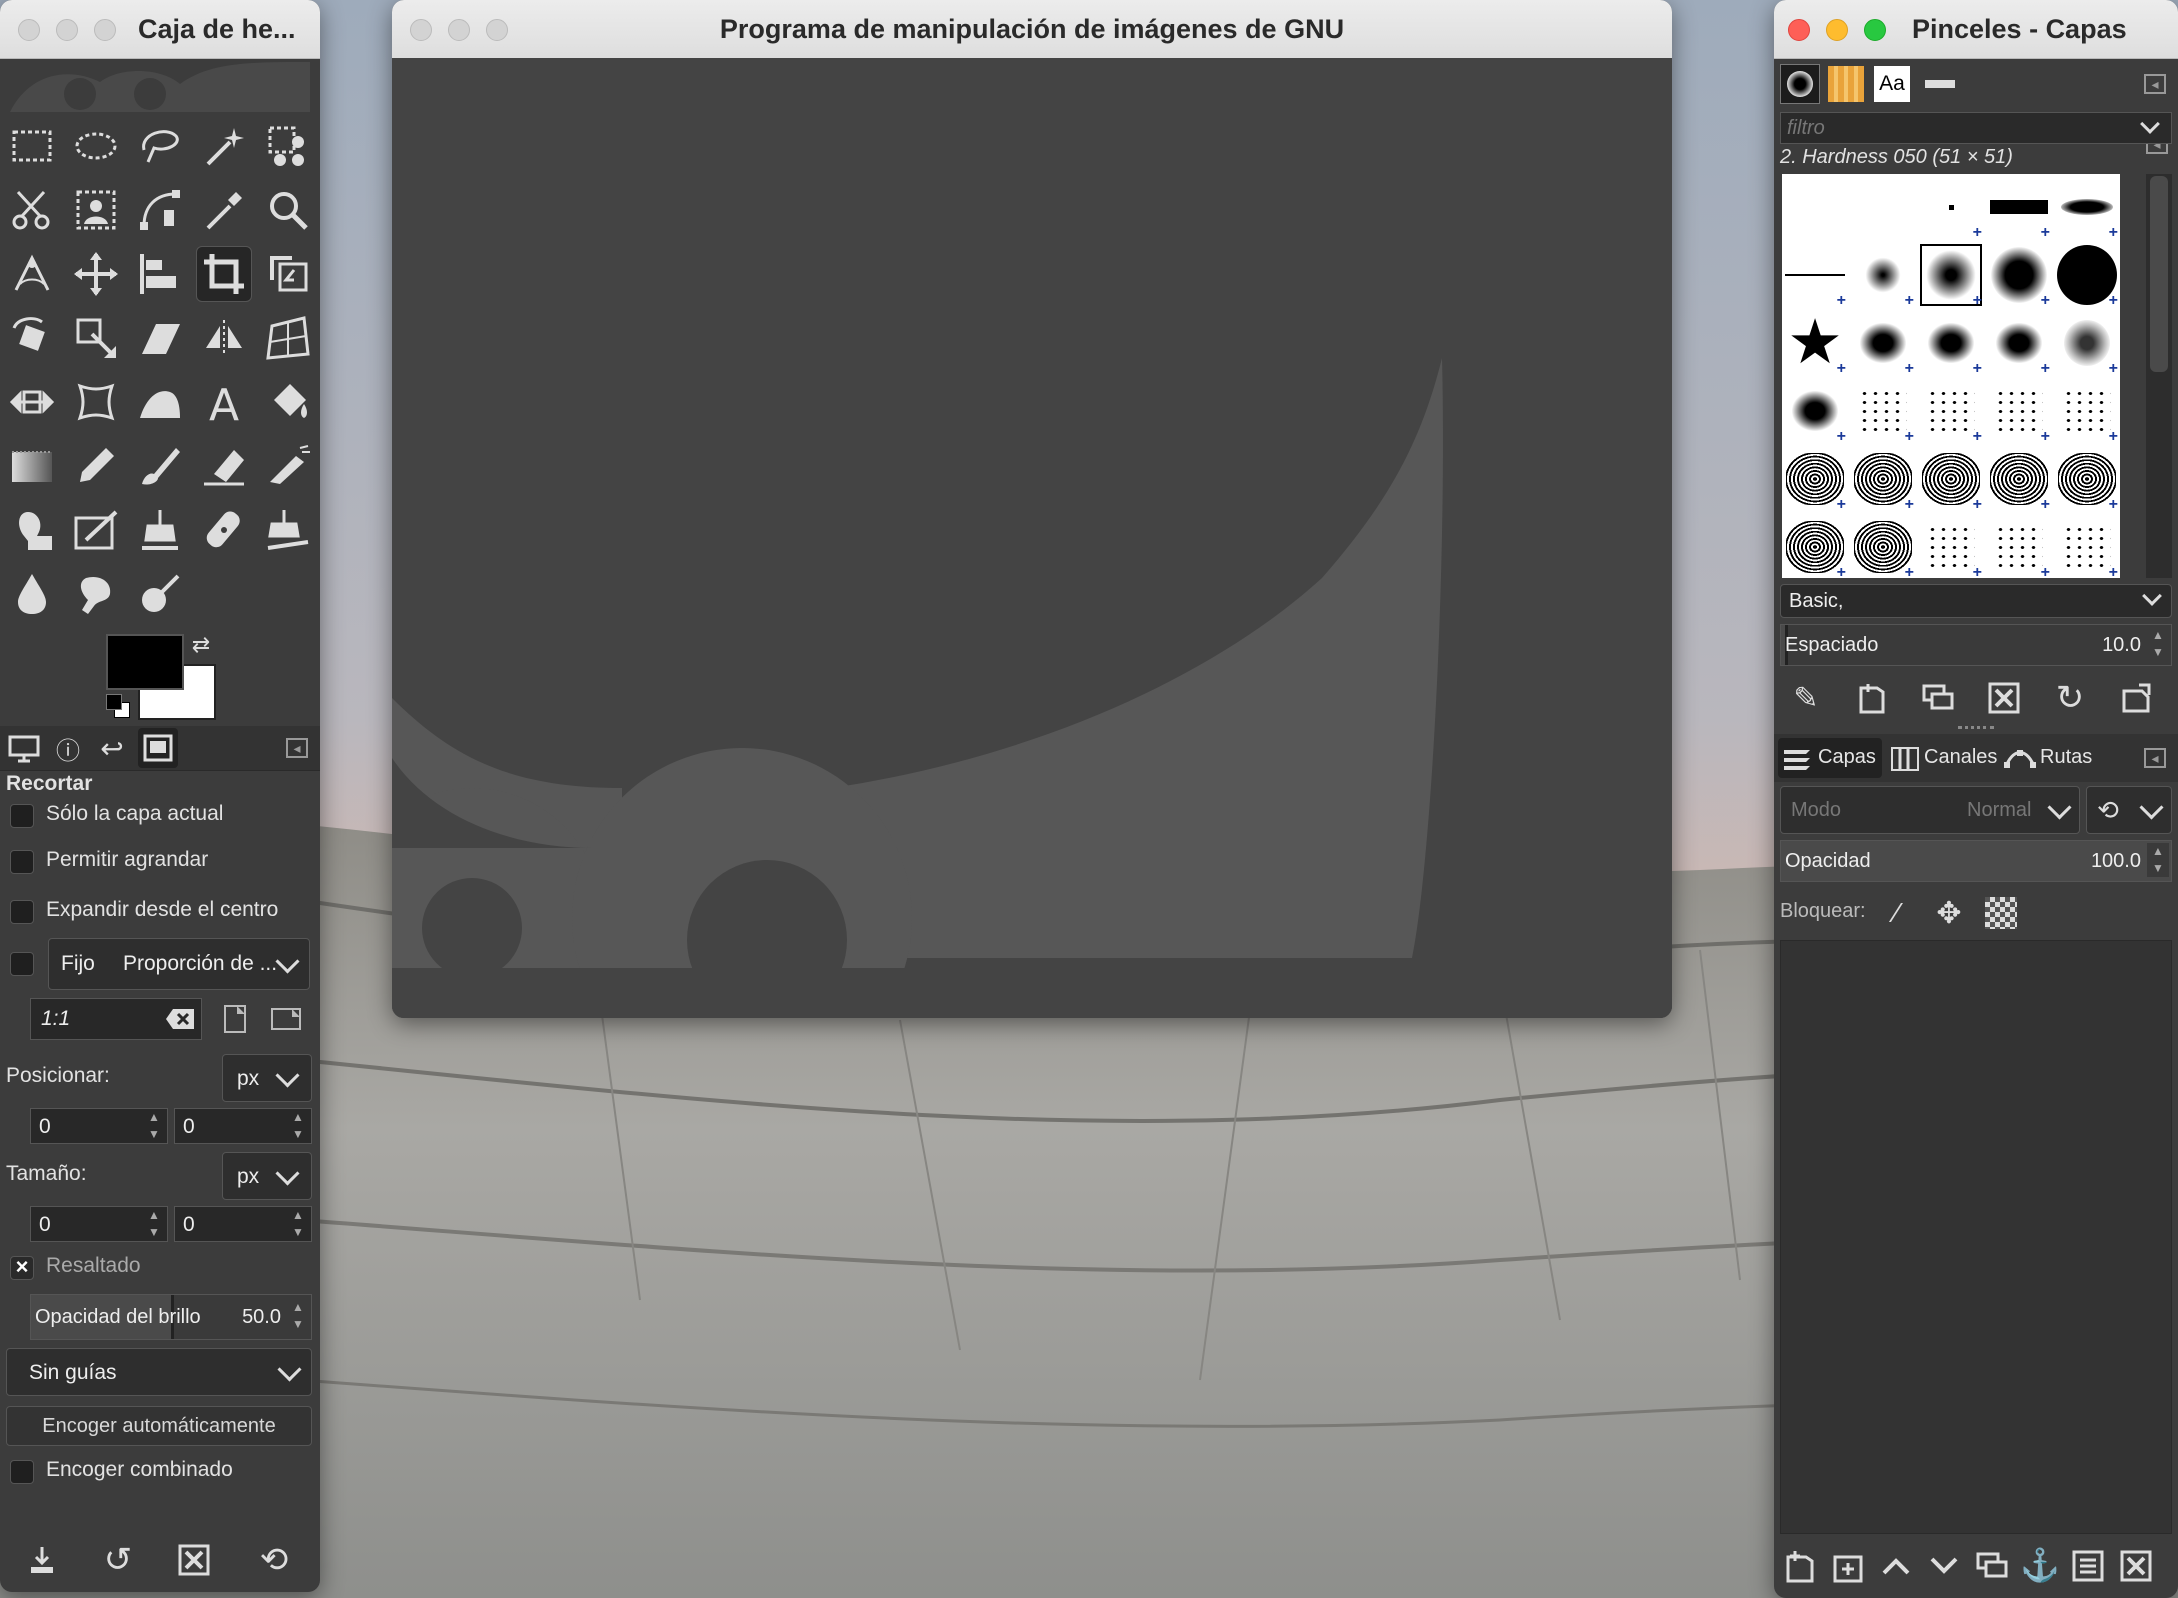 The width and height of the screenshot is (2178, 1598). Describe the element at coordinates (1930, 810) in the screenshot. I see `layer-mode-combo: Modo Normal` at that location.